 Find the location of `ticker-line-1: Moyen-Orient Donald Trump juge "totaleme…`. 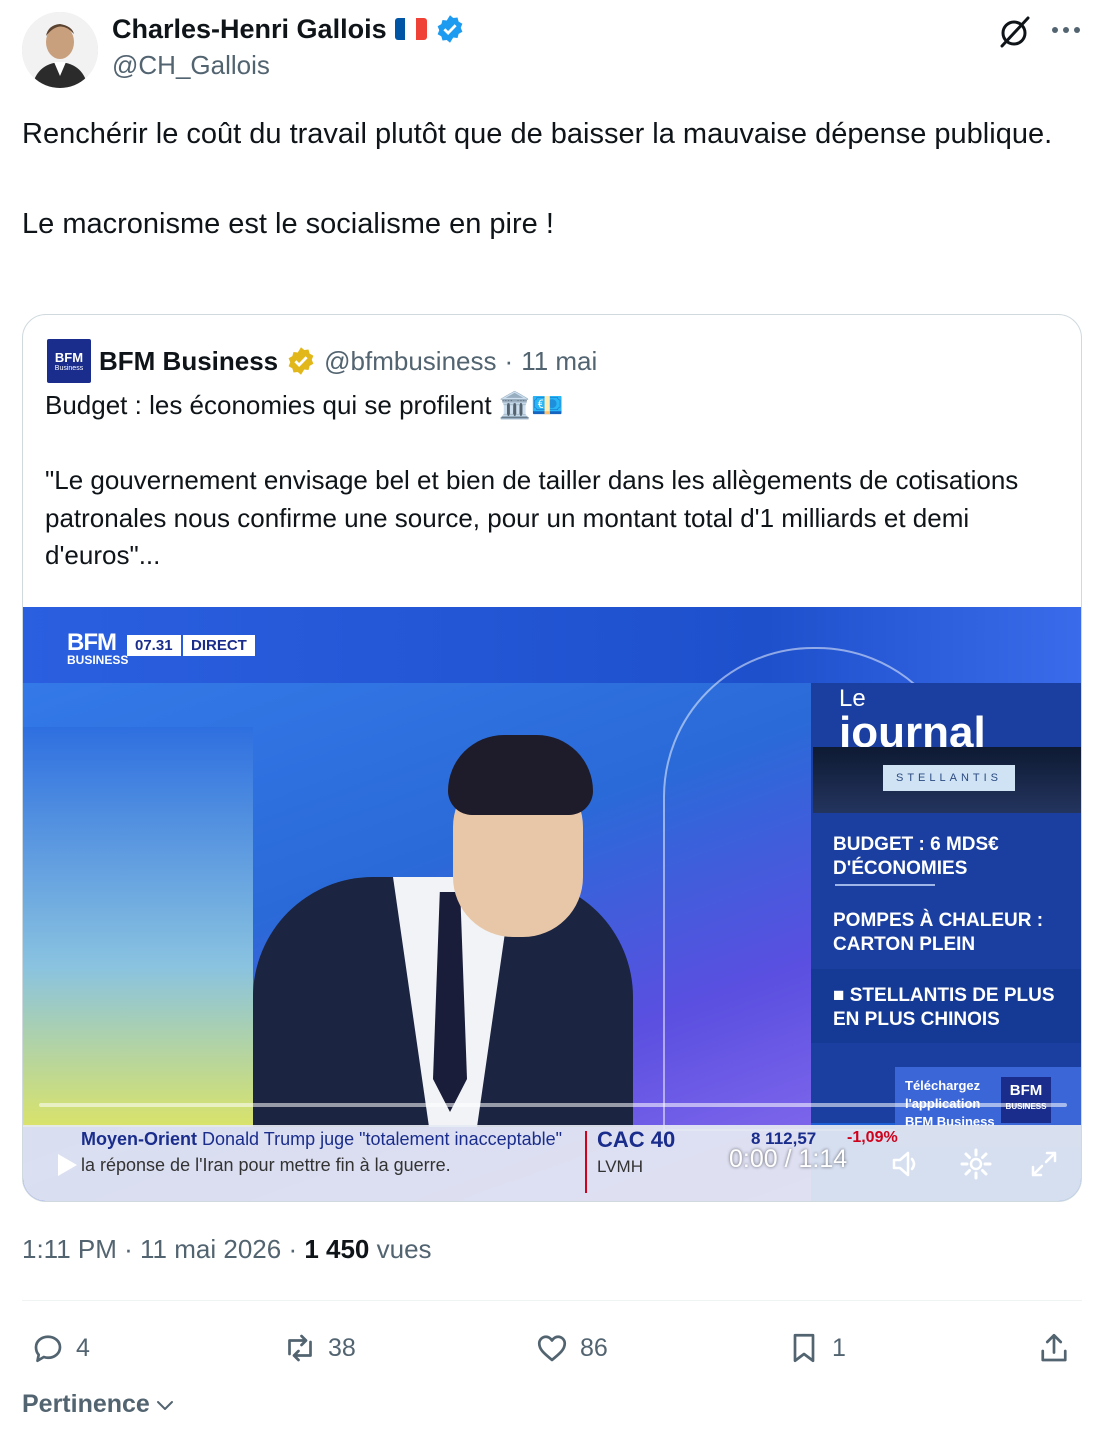

ticker-line-1: Moyen-Orient Donald Trump juge "totaleme… is located at coordinates (322, 1139).